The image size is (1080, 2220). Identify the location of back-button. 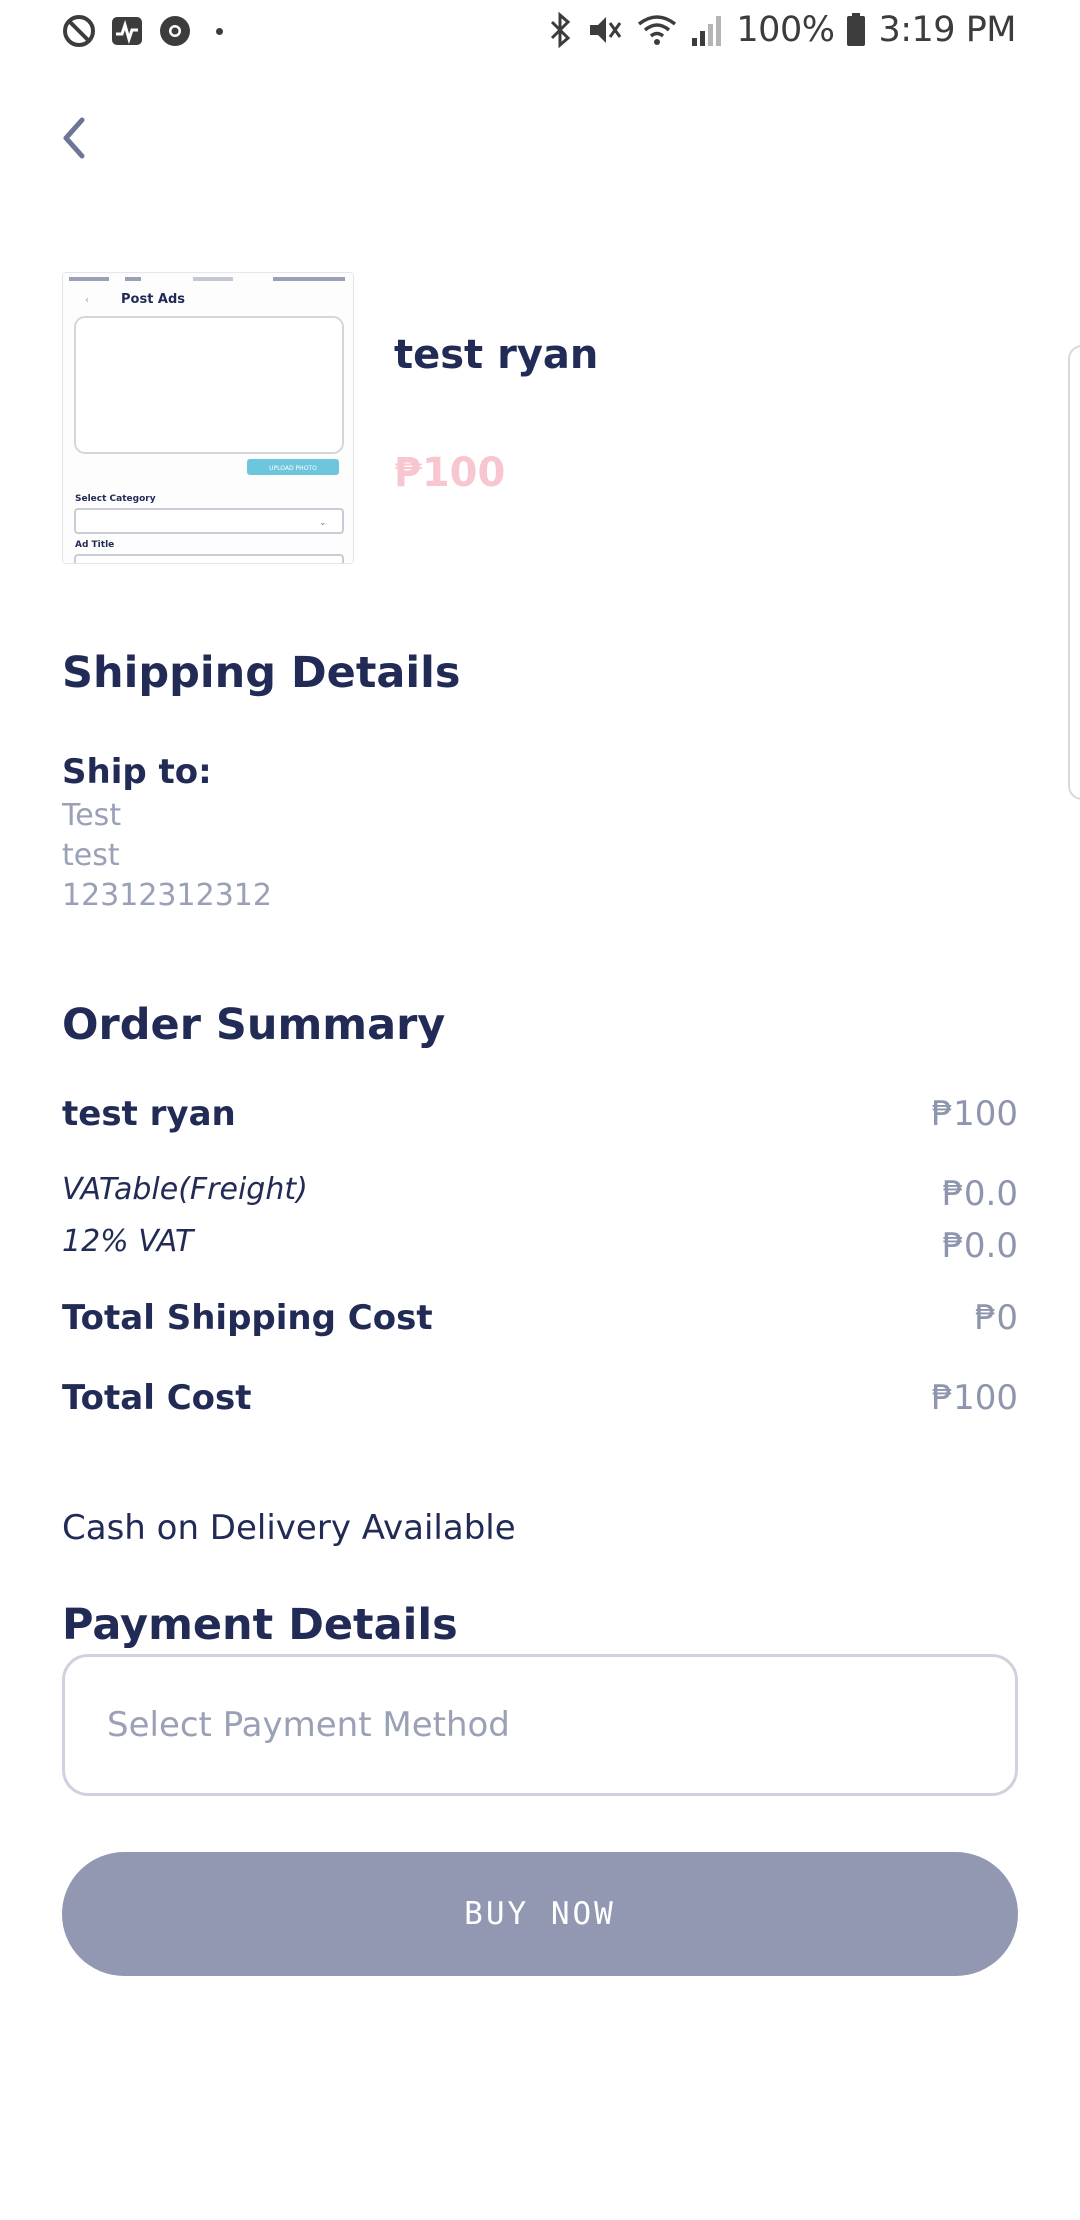
(74, 138).